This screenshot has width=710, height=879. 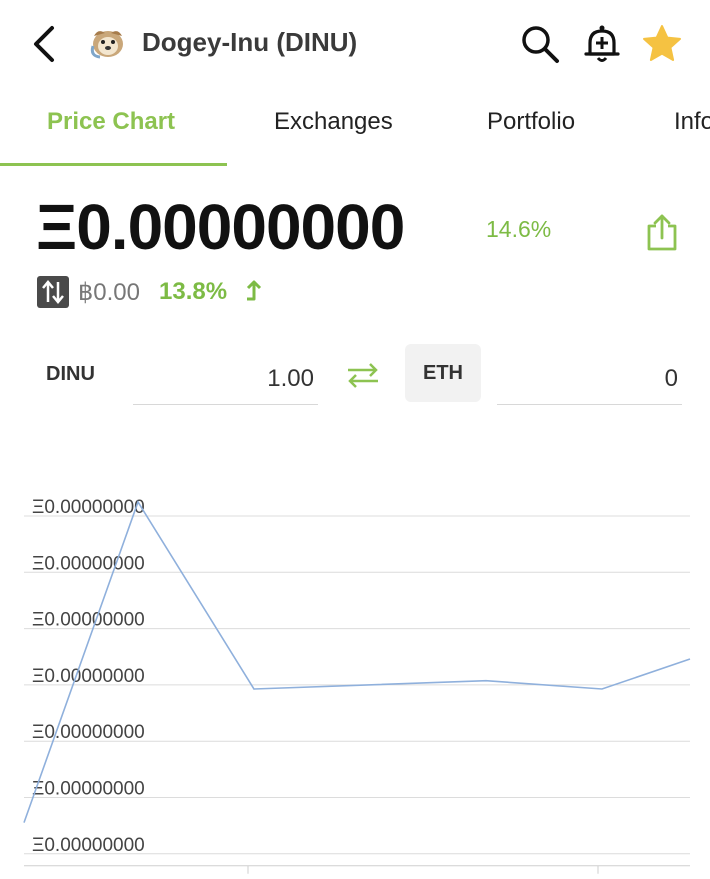 I want to click on active-tab-indicator, so click(x=113, y=164).